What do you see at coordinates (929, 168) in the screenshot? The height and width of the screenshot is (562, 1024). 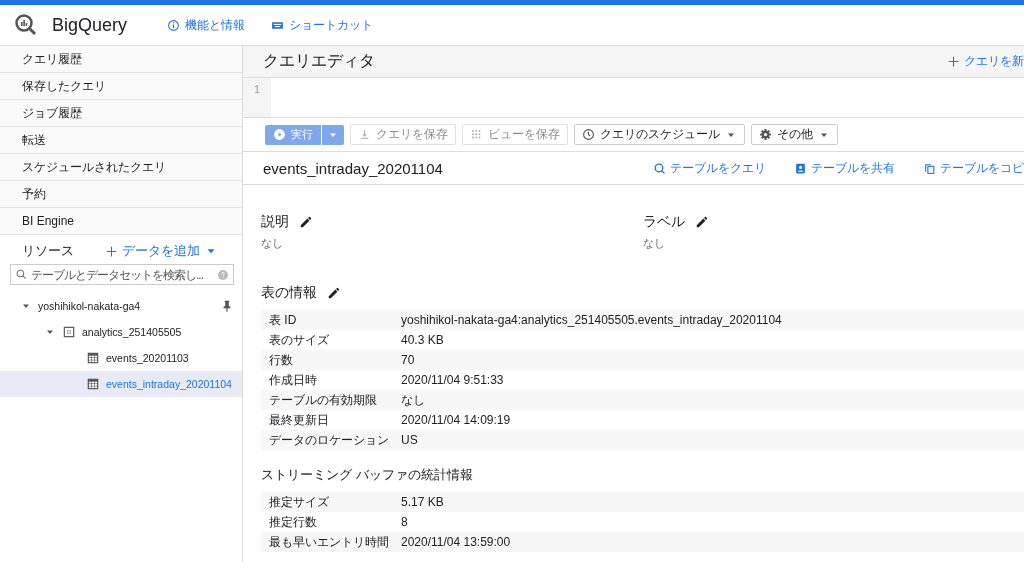 I see `copy-icon` at bounding box center [929, 168].